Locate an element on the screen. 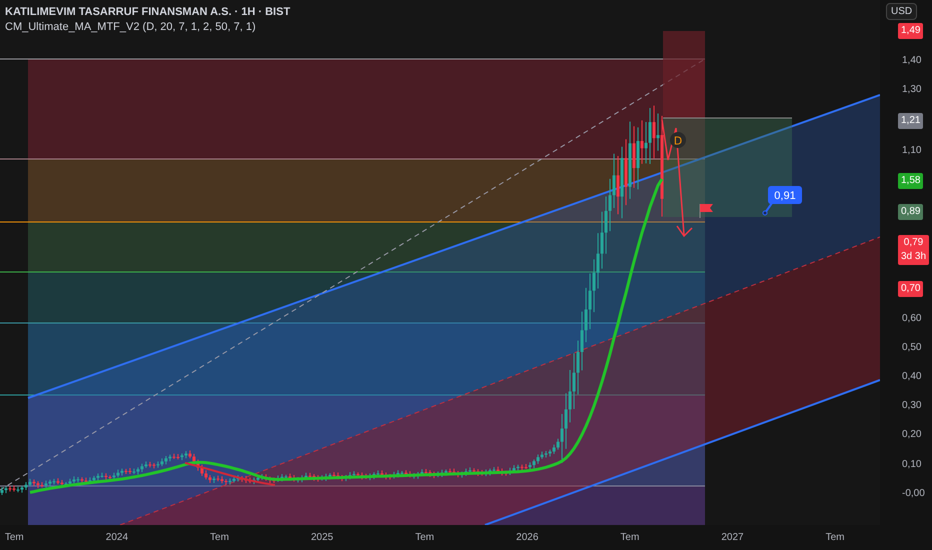 The image size is (932, 550). price-tick: 1,30 is located at coordinates (912, 90).